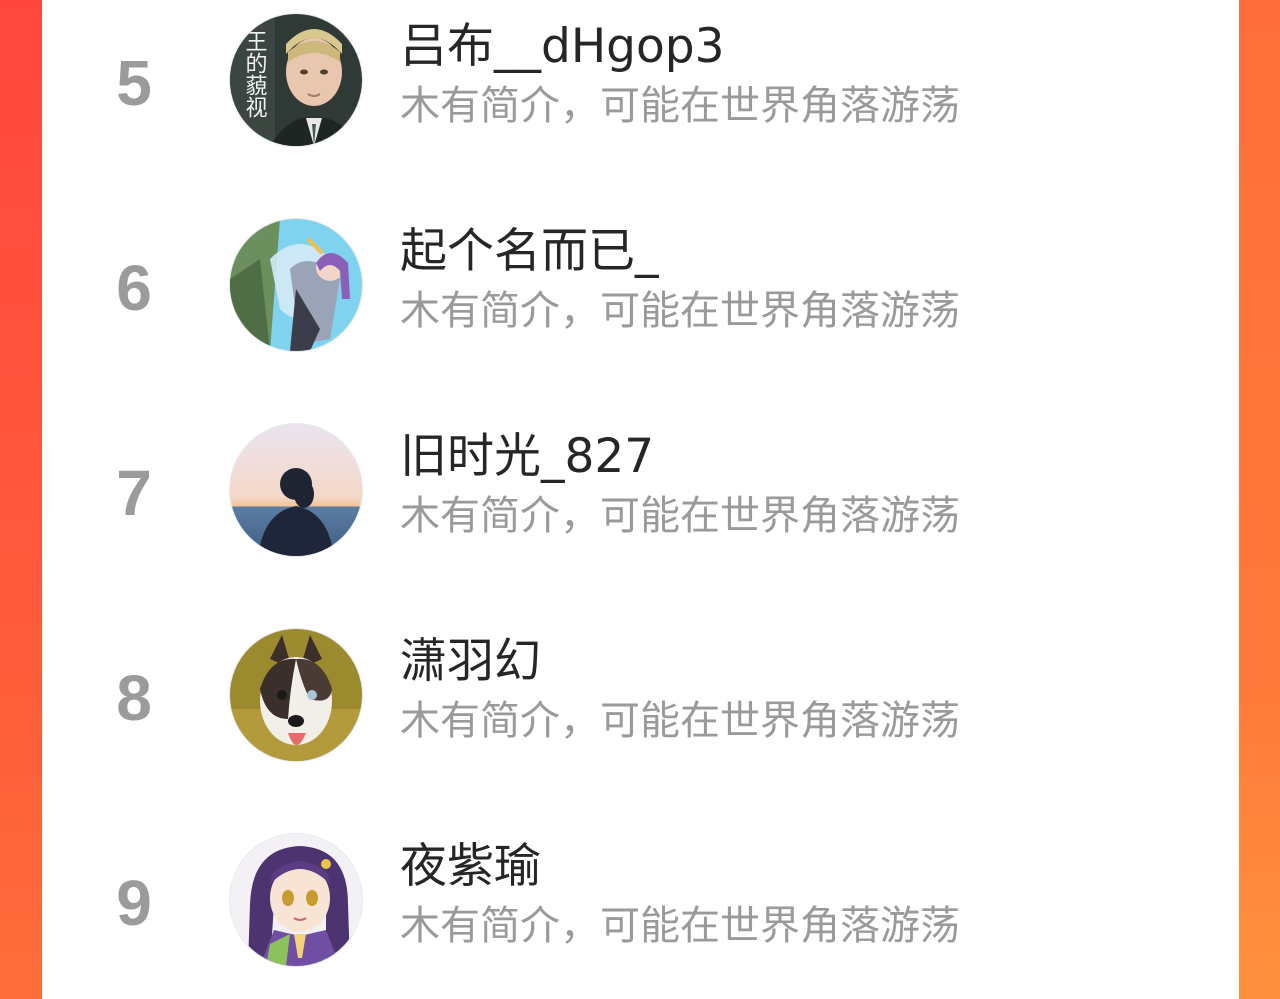 The height and width of the screenshot is (999, 1280). Describe the element at coordinates (562, 47) in the screenshot. I see `user-name: 吕布__dHgop3` at that location.